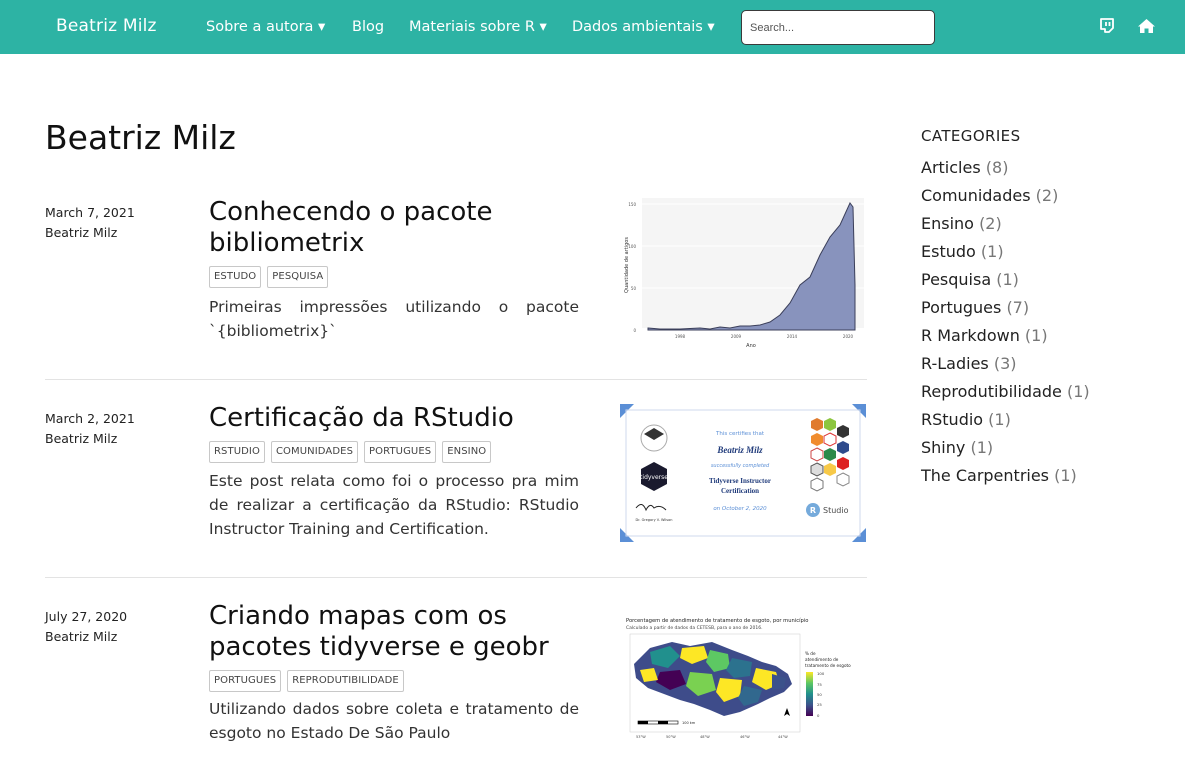 Image resolution: width=1200 pixels, height=780 pixels. What do you see at coordinates (948, 251) in the screenshot?
I see `category-link: Estudo` at bounding box center [948, 251].